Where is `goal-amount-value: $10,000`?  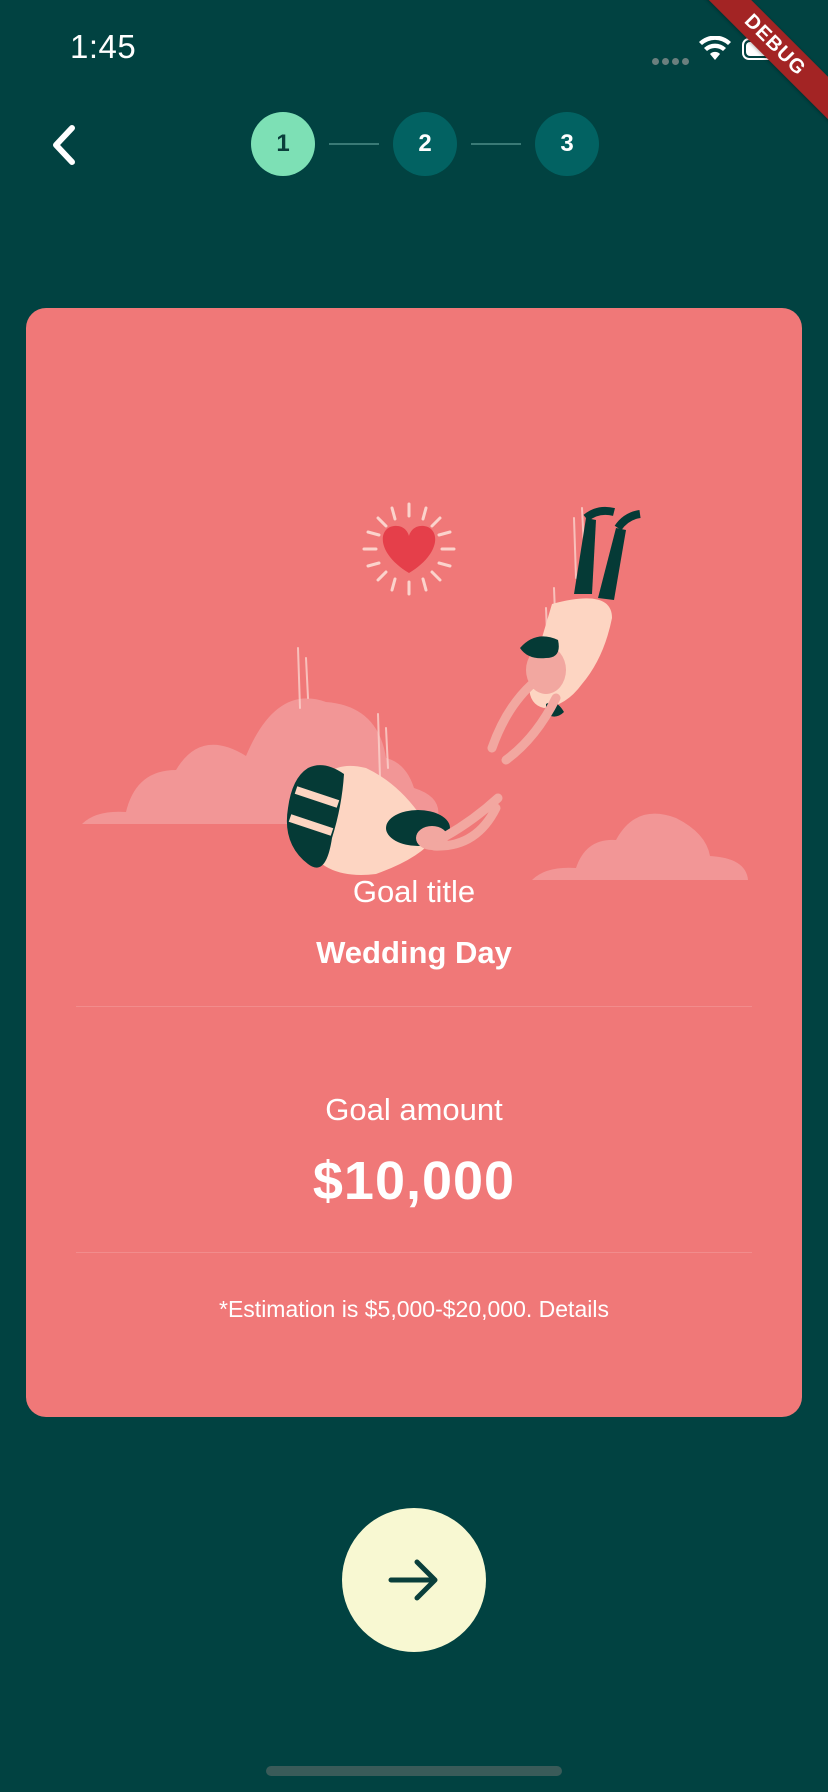 goal-amount-value: $10,000 is located at coordinates (414, 1181).